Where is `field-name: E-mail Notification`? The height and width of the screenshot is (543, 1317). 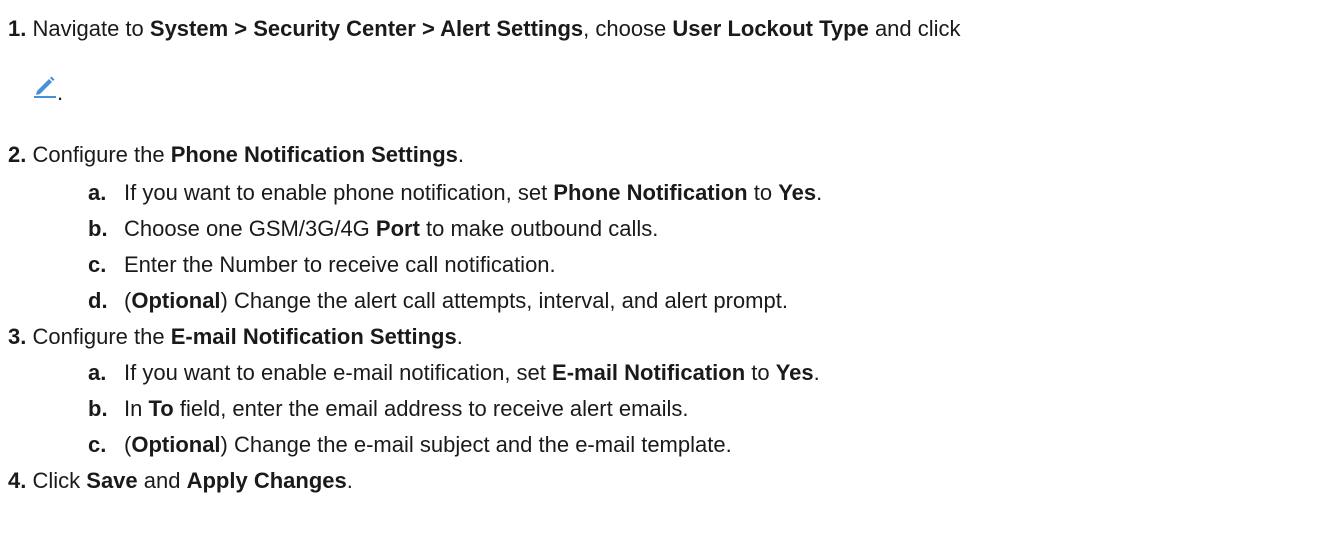 field-name: E-mail Notification is located at coordinates (649, 372).